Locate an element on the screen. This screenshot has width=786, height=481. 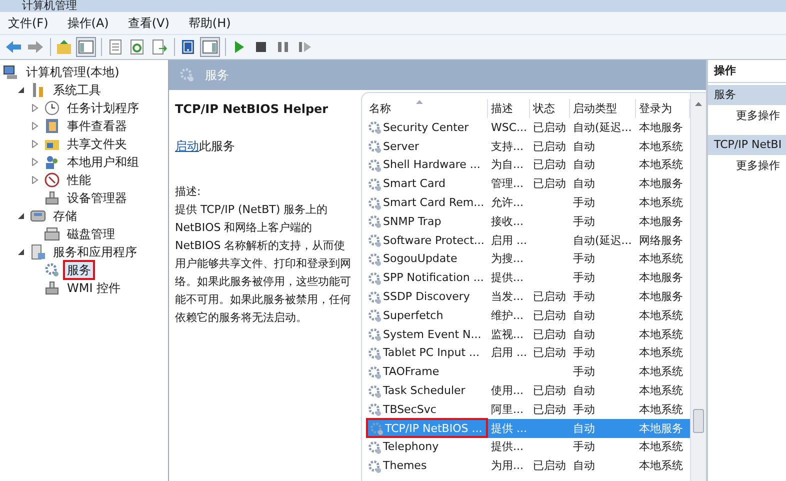
service-name-cell: TAOFrame is located at coordinates (411, 371).